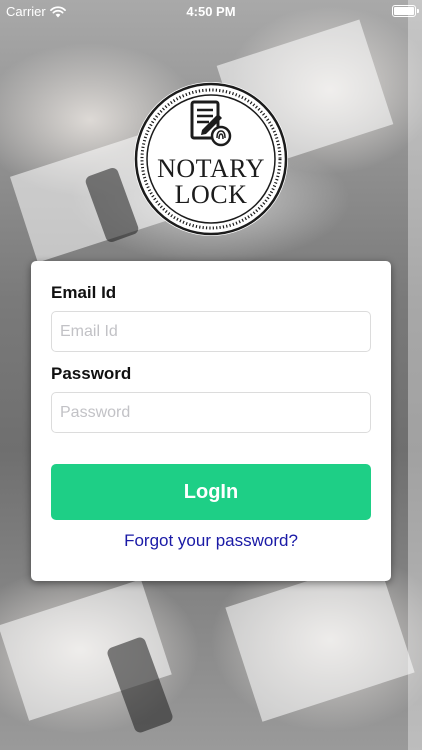 This screenshot has width=422, height=750. I want to click on notary-lock-logo: NOTARY LOCK, so click(211, 159).